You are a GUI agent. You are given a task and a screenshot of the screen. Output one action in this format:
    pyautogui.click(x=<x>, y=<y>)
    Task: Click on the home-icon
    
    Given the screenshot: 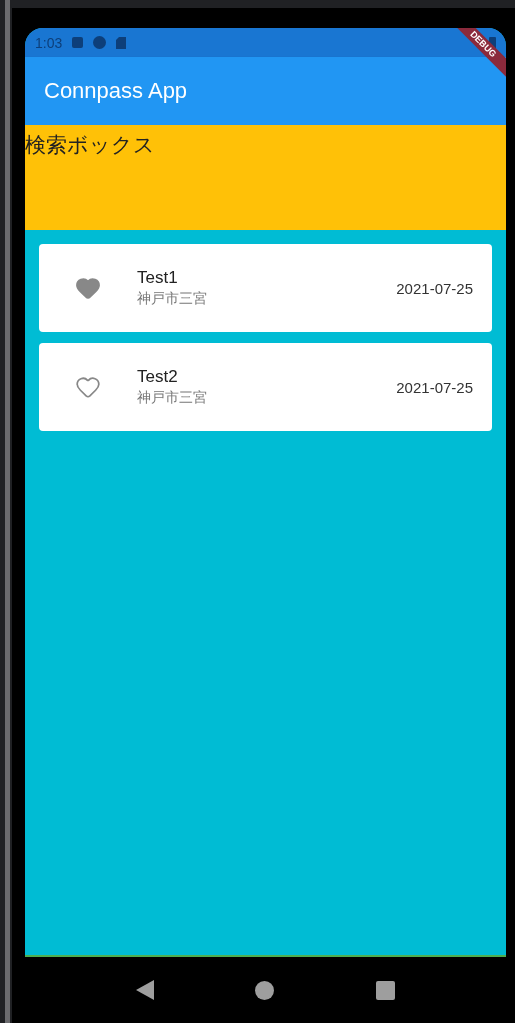 What is the action you would take?
    pyautogui.click(x=265, y=990)
    